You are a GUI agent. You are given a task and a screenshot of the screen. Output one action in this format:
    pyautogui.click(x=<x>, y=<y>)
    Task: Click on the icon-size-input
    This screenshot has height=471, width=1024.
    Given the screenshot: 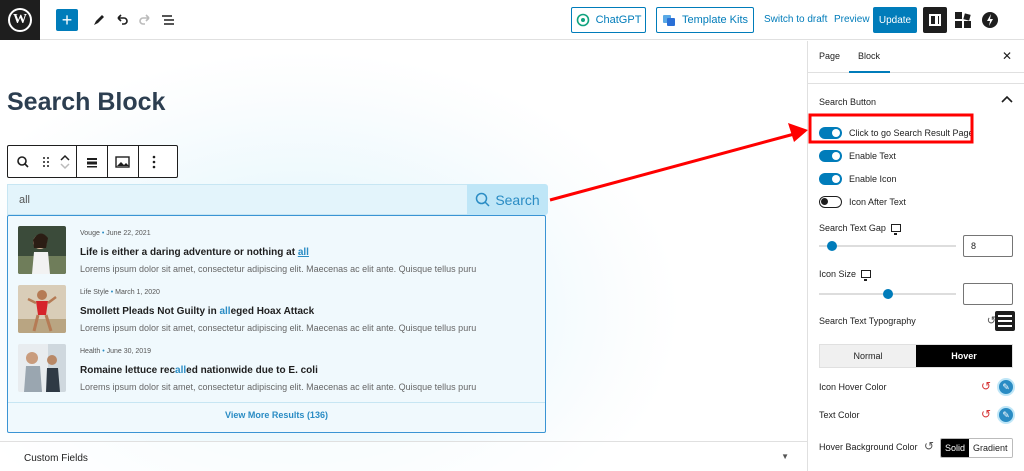 What is the action you would take?
    pyautogui.click(x=988, y=294)
    